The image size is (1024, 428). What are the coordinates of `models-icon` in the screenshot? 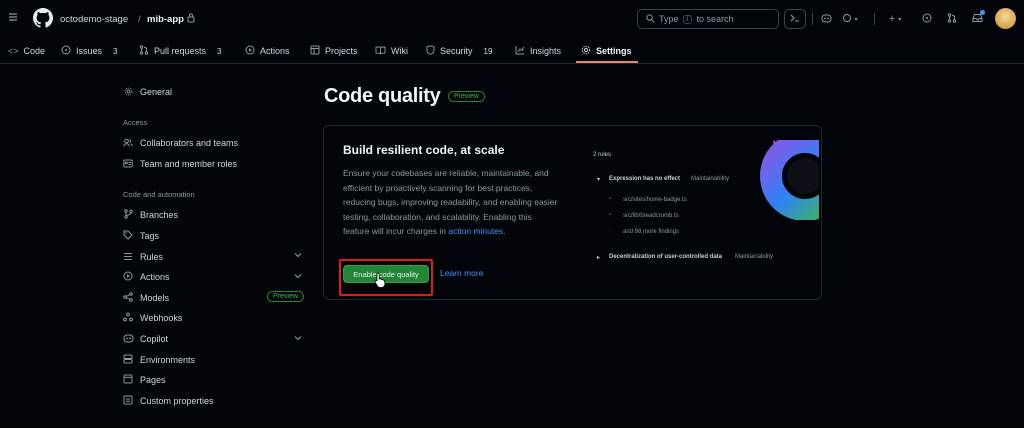 It's located at (128, 298).